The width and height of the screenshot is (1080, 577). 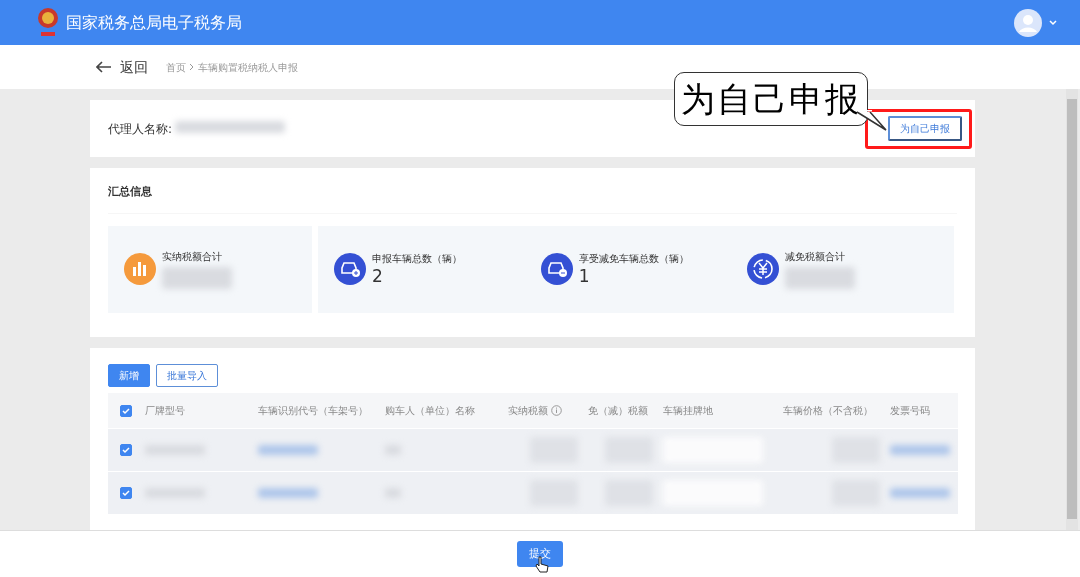 I want to click on agent-label: 代理人名称:, so click(x=140, y=129).